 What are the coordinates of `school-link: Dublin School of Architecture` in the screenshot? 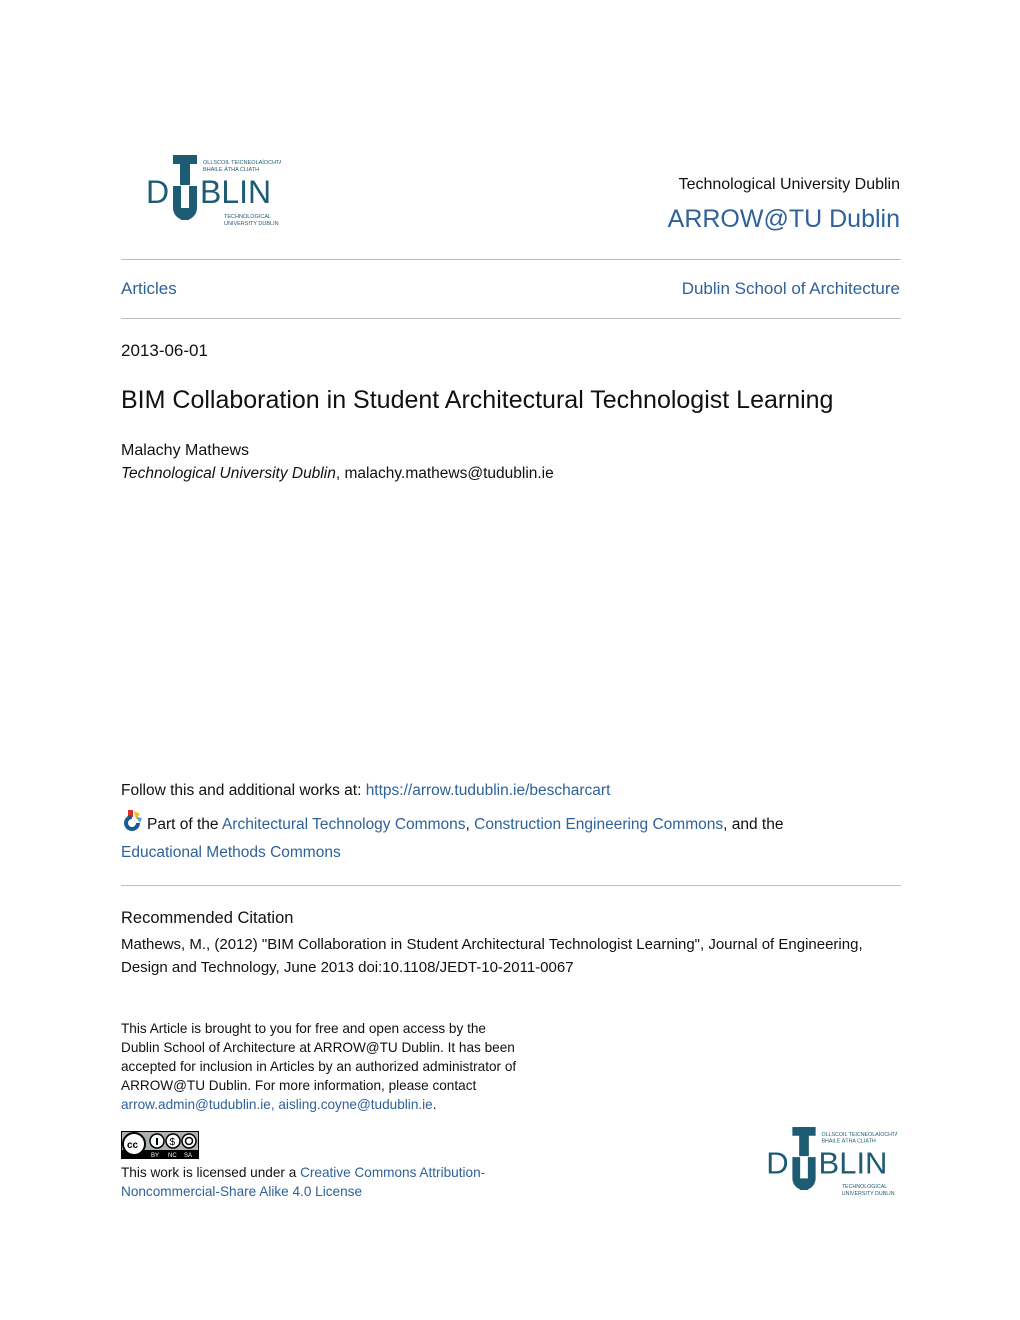 It's located at (791, 289).